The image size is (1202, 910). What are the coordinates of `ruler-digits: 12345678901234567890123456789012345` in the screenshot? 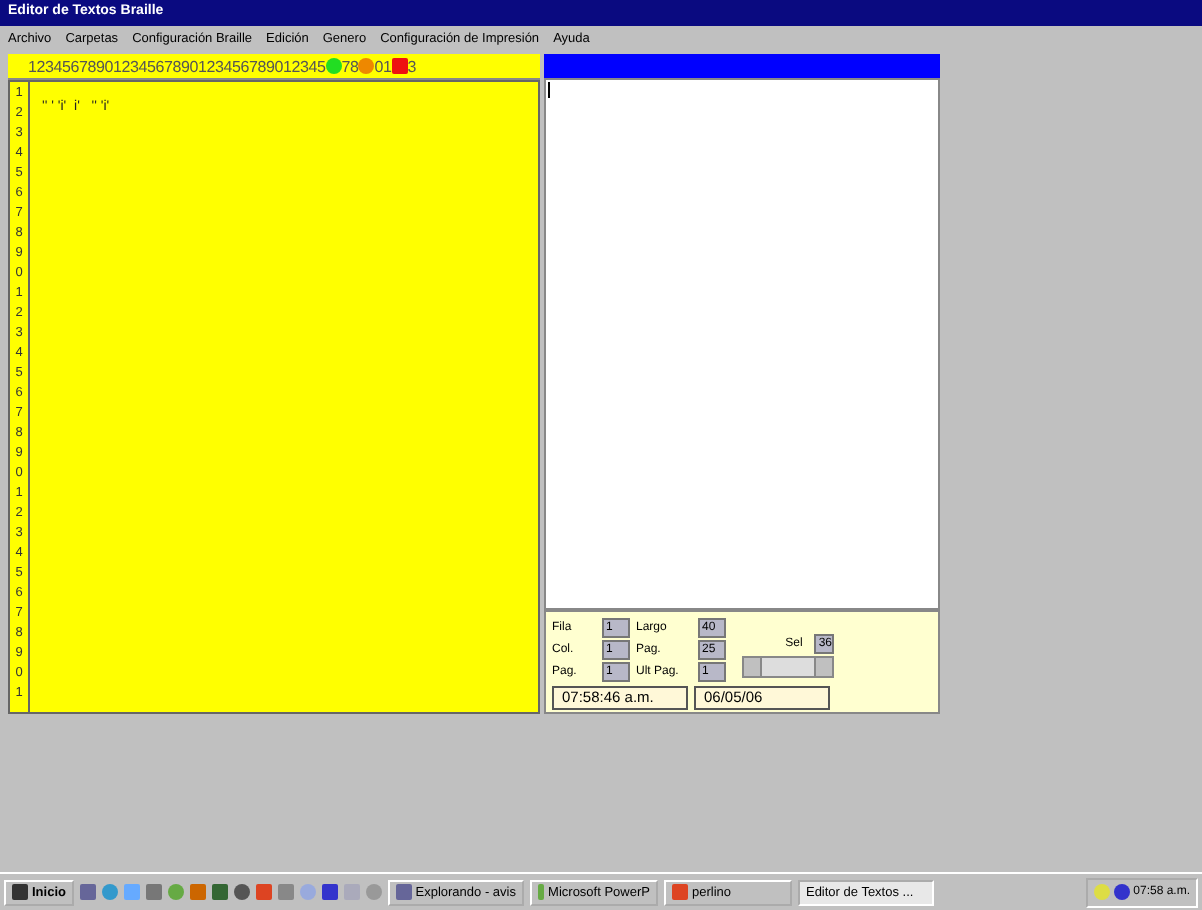 It's located at (177, 66).